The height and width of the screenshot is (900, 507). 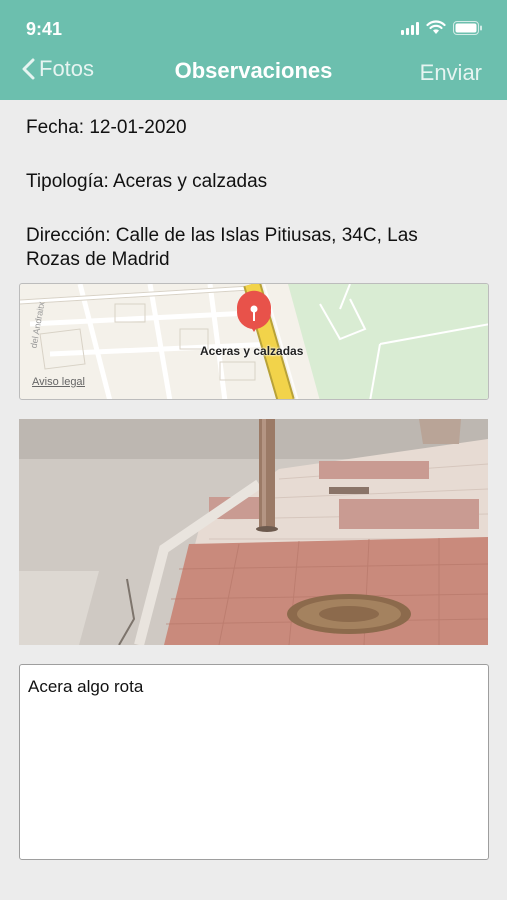 What do you see at coordinates (252, 351) in the screenshot?
I see `map-pin-label: Aceras y calzadas` at bounding box center [252, 351].